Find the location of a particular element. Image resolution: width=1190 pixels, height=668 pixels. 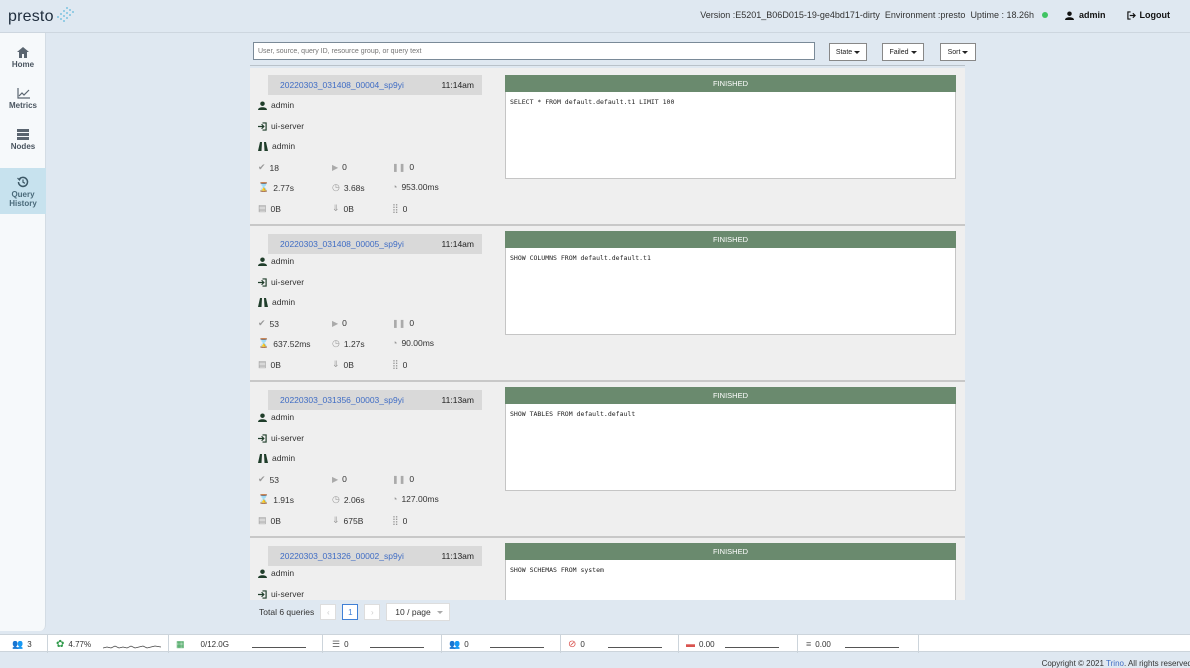

query-id-link: 20220303_031408_00004_sp9yi is located at coordinates (342, 85).